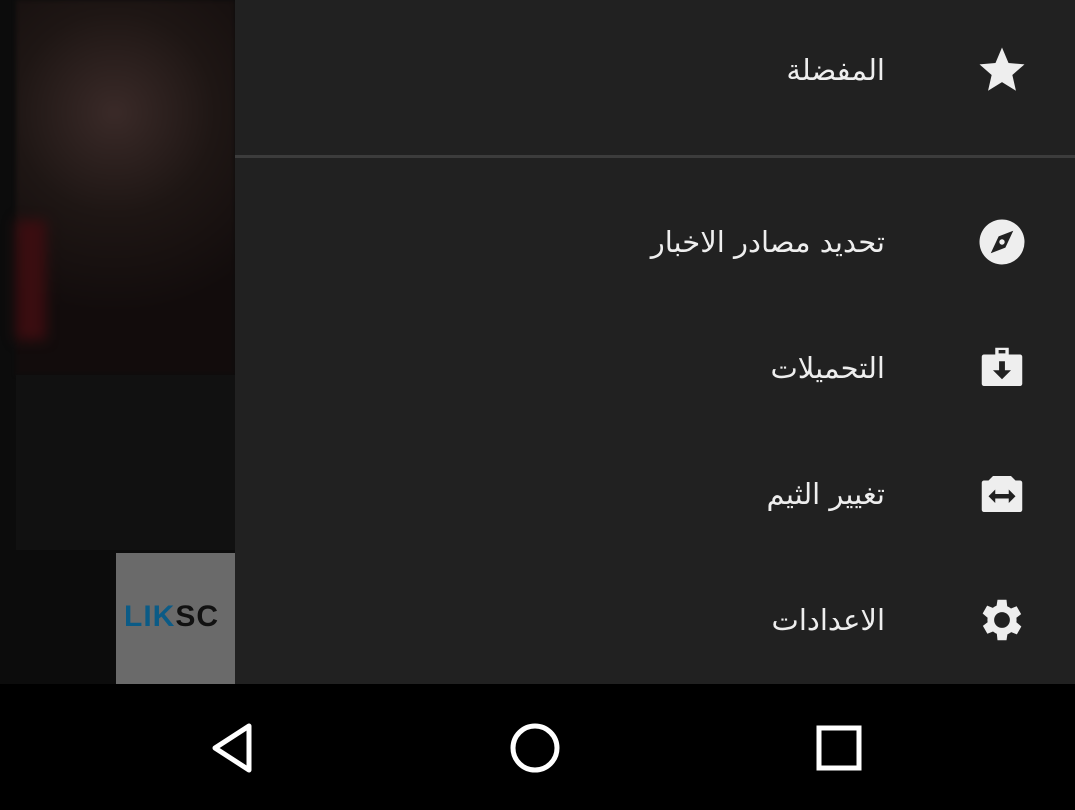 This screenshot has height=810, width=1075. I want to click on blurred-photo, so click(125, 187).